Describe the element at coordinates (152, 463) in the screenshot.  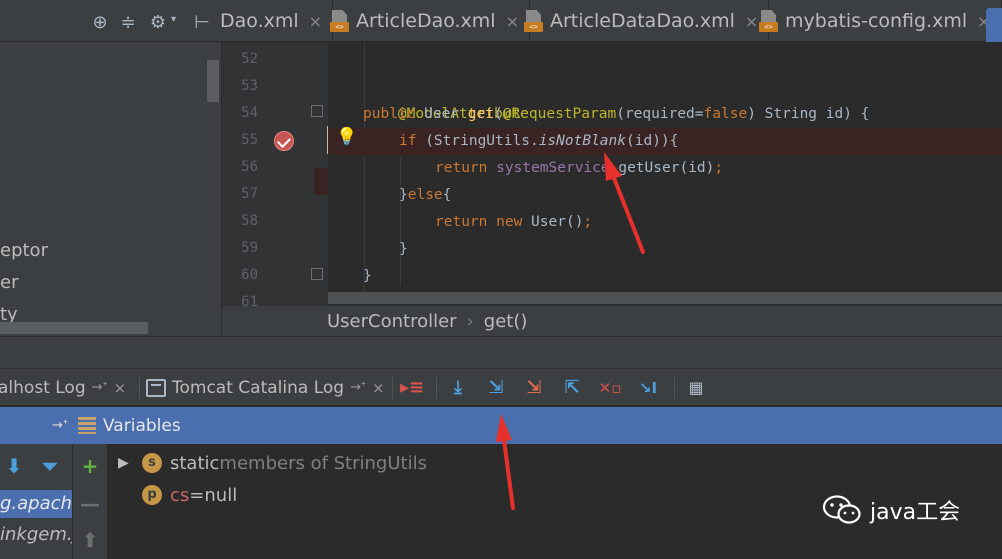
I see `static-badge-icon: s` at that location.